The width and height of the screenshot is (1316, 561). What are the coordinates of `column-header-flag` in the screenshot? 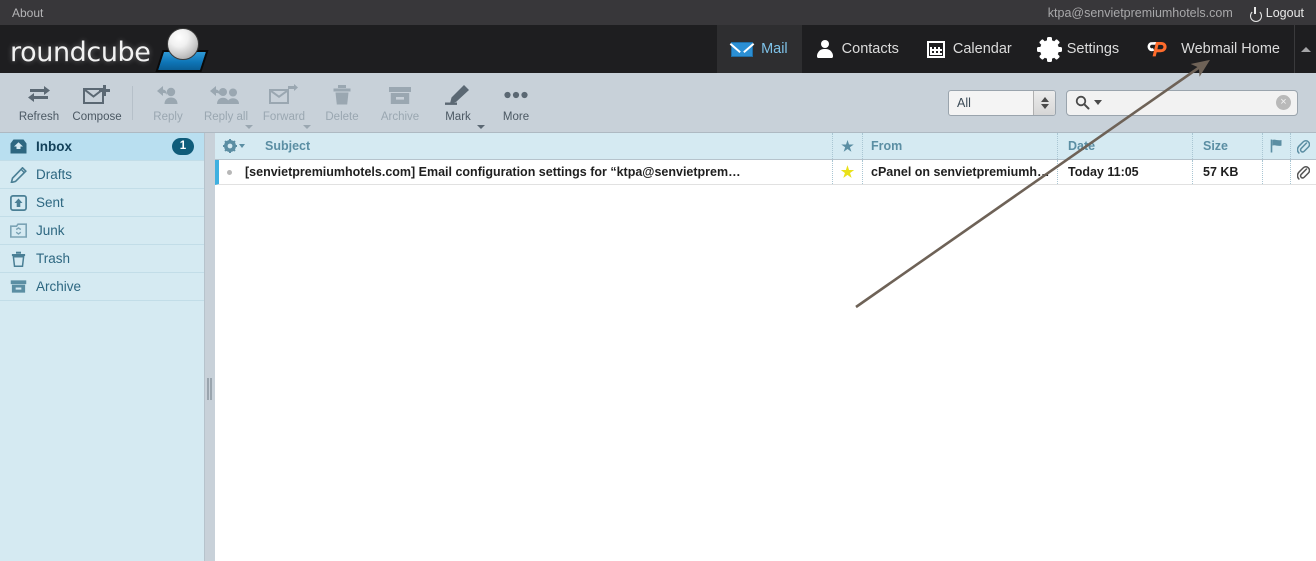 It's located at (1276, 146).